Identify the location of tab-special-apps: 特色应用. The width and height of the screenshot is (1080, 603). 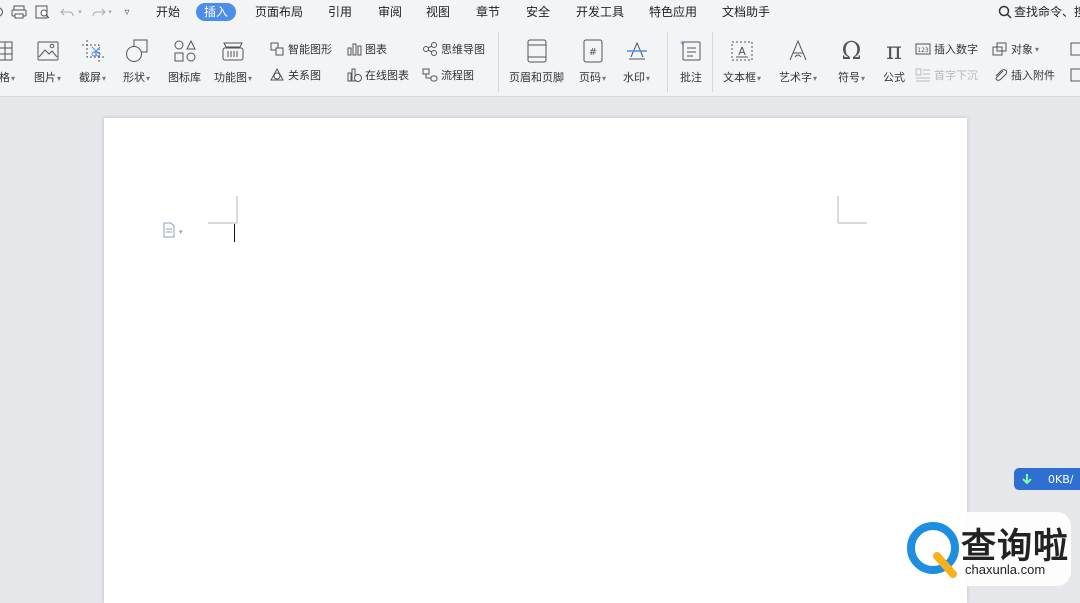
(673, 12).